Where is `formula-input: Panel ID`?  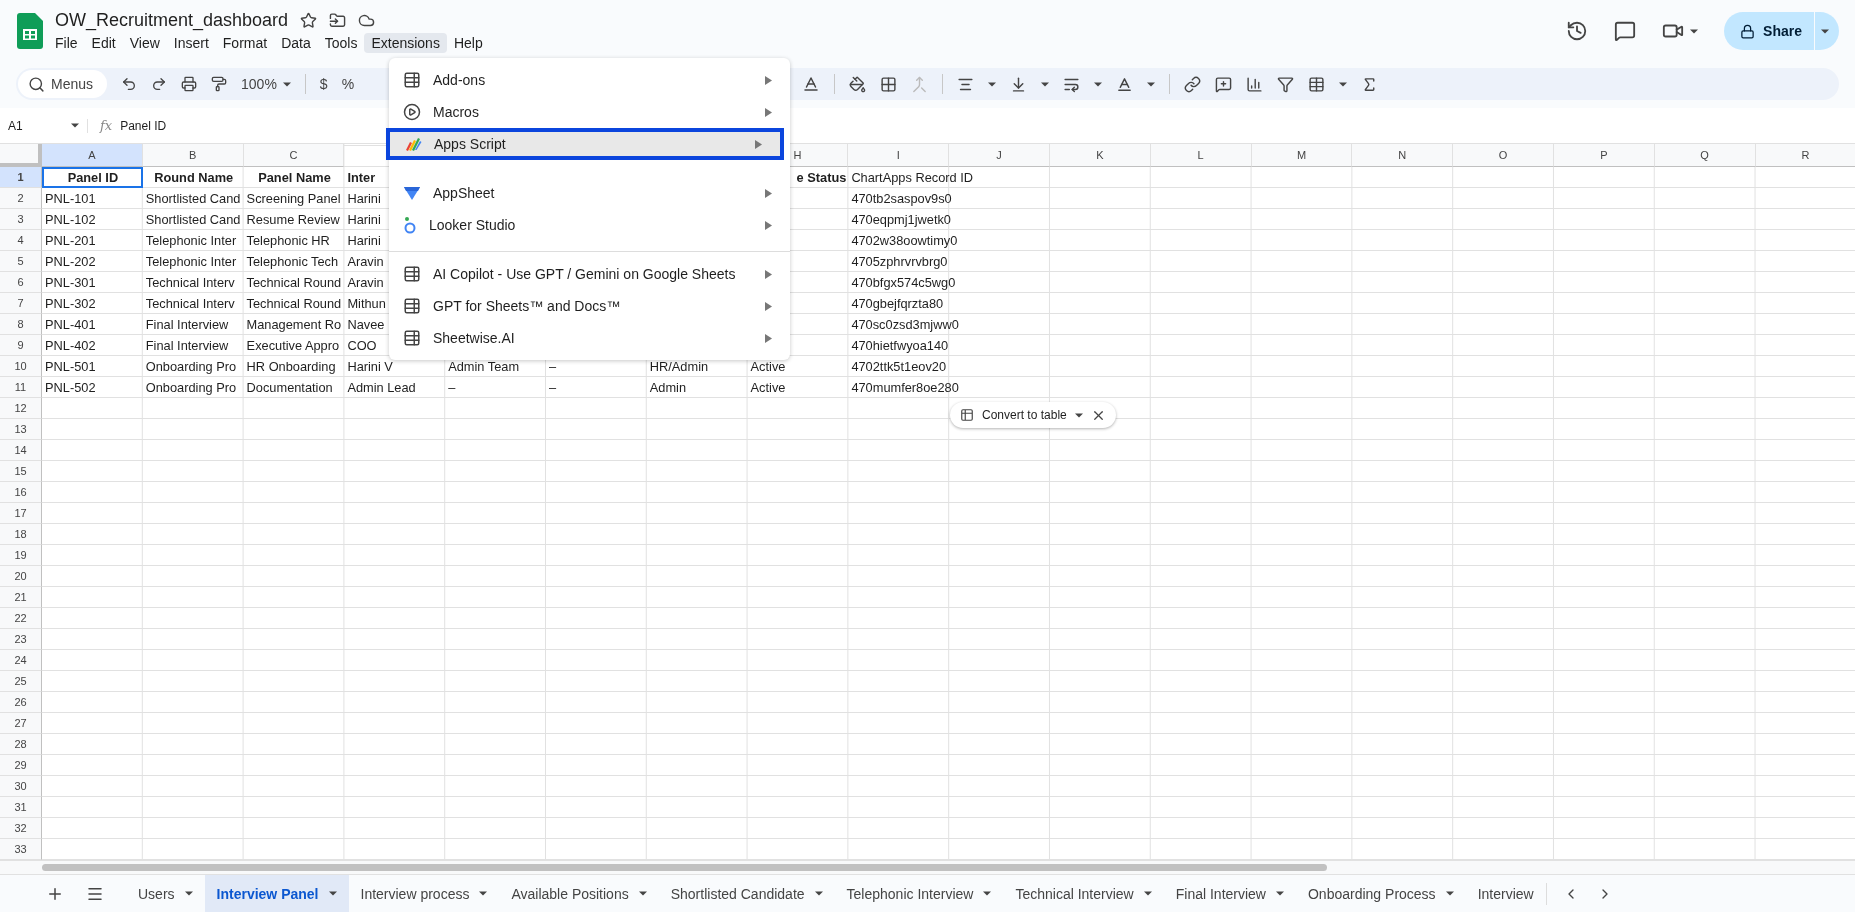
formula-input: Panel ID is located at coordinates (143, 125).